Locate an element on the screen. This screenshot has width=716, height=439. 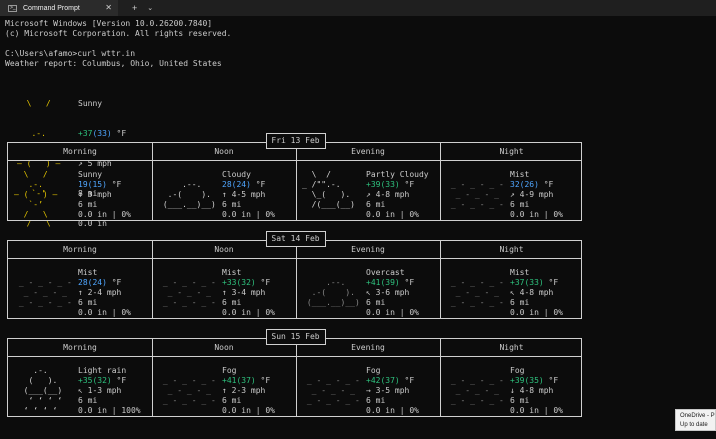
art-line: ( ). is located at coordinates (40, 380).